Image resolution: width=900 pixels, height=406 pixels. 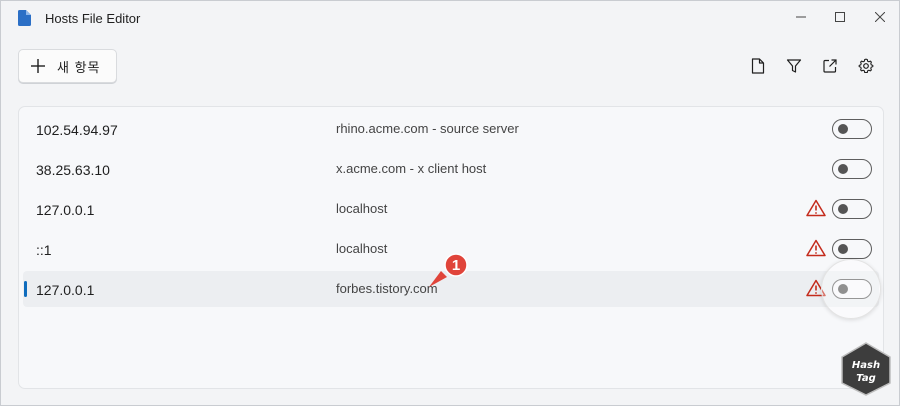 What do you see at coordinates (427, 128) in the screenshot?
I see `entry-host: rhino.acme.com - source server` at bounding box center [427, 128].